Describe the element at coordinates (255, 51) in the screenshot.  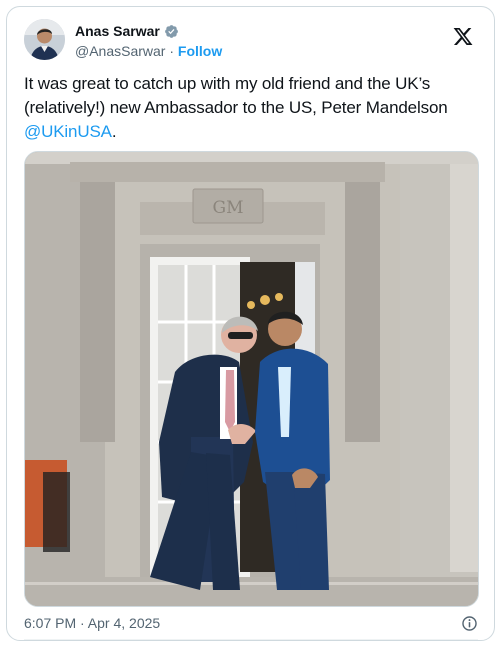
I see `author-handle-row: @AnasSarwar · Follow` at that location.